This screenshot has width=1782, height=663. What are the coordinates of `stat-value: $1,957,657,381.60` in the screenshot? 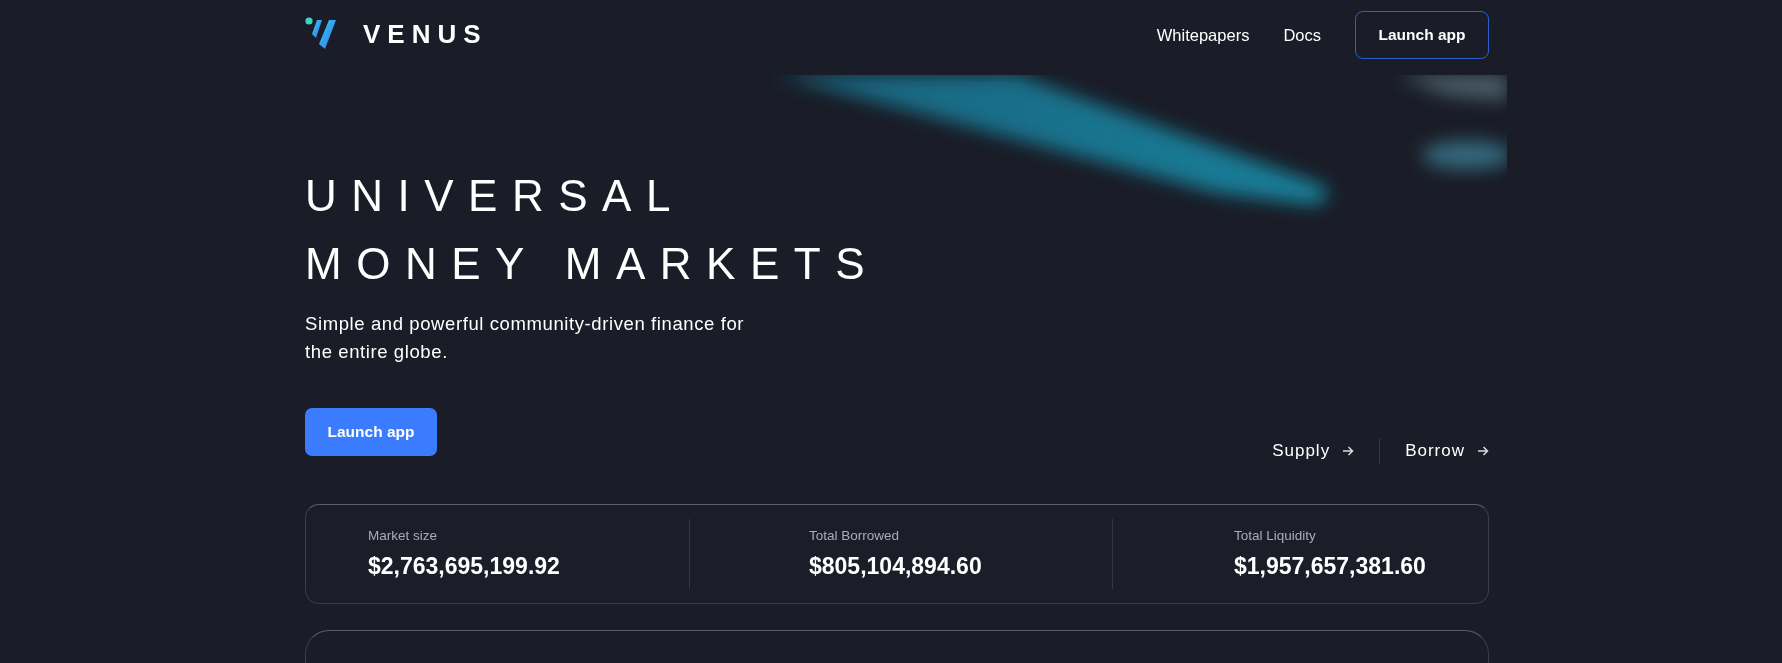 It's located at (1330, 566).